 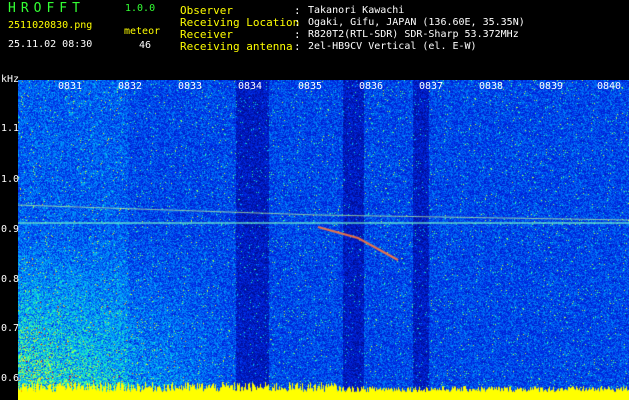 What do you see at coordinates (140, 8) in the screenshot?
I see `app-version: 1.0.0` at bounding box center [140, 8].